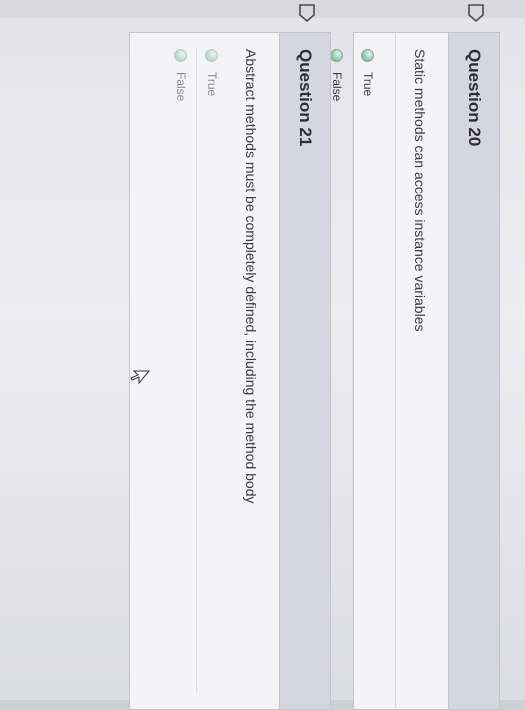  Describe the element at coordinates (395, 371) in the screenshot. I see `divider` at that location.